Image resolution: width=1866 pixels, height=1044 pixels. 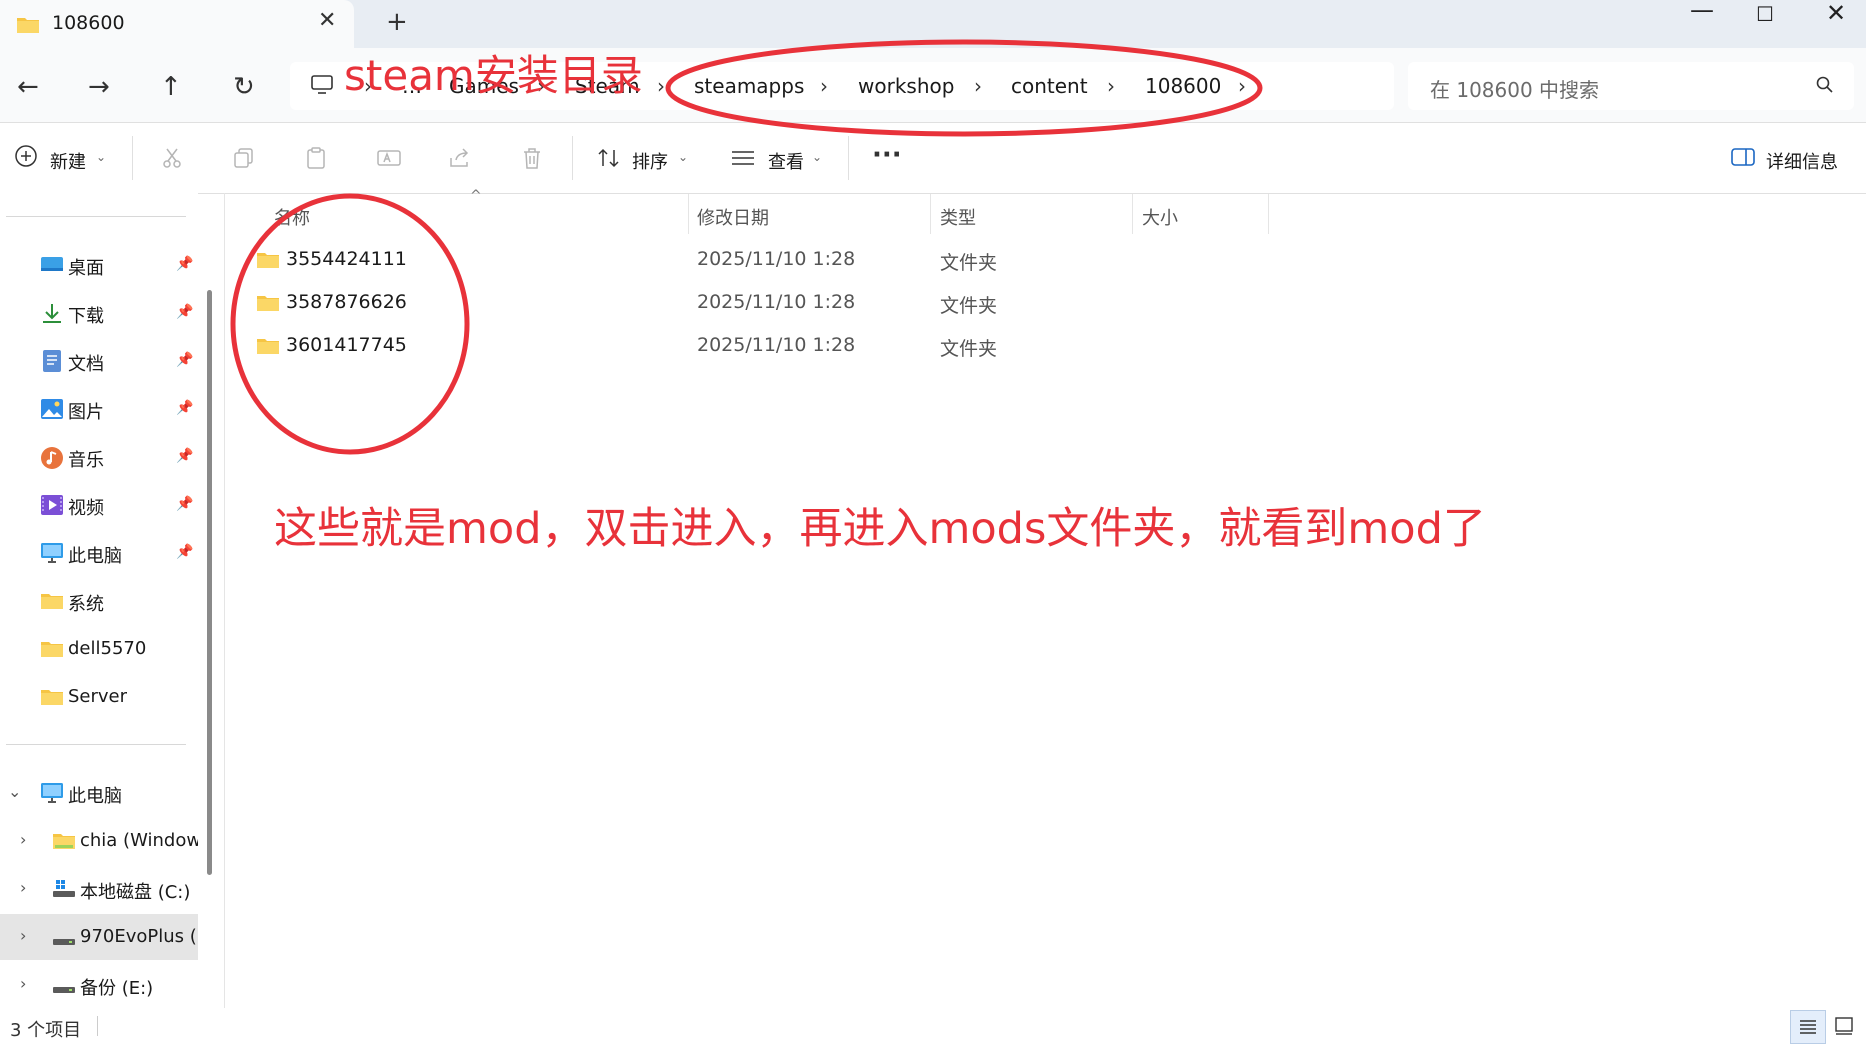 I want to click on column-header-name: 名称, so click(x=292, y=217).